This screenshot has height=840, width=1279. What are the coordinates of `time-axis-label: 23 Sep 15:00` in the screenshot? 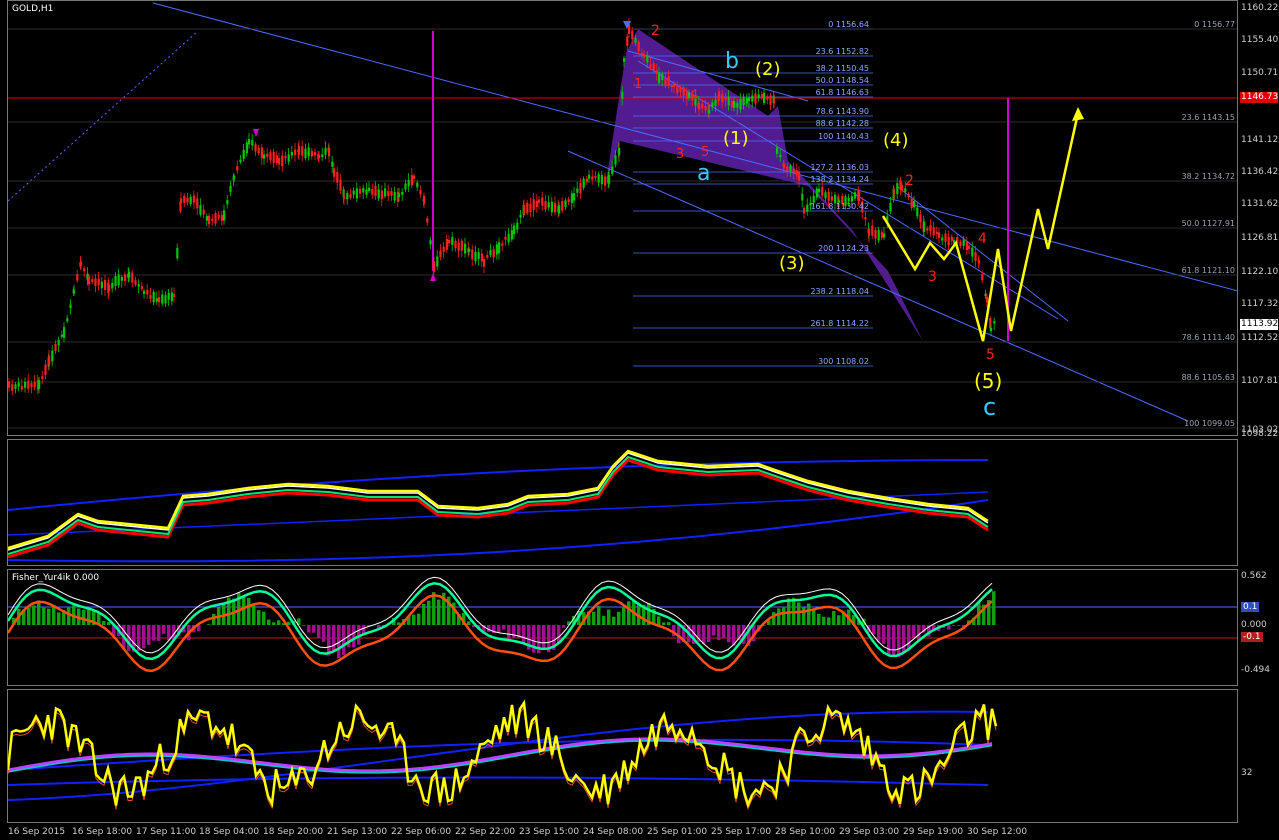 It's located at (549, 832).